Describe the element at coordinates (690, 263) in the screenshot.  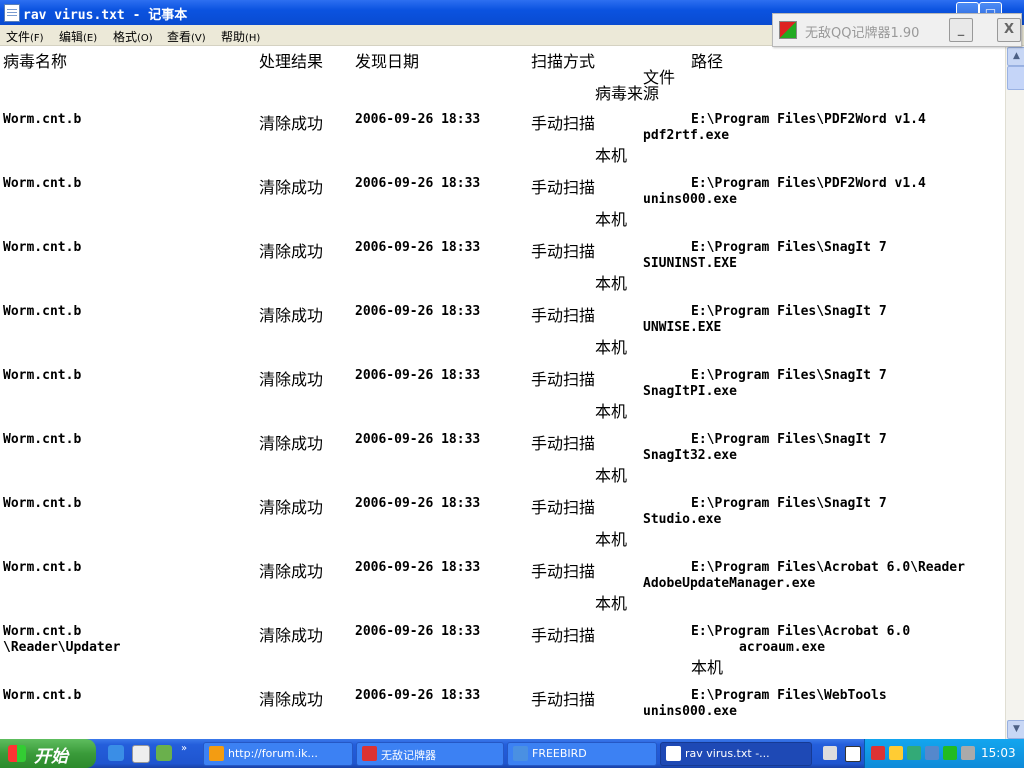
I see `row-file: SIUNINST.EXE` at that location.